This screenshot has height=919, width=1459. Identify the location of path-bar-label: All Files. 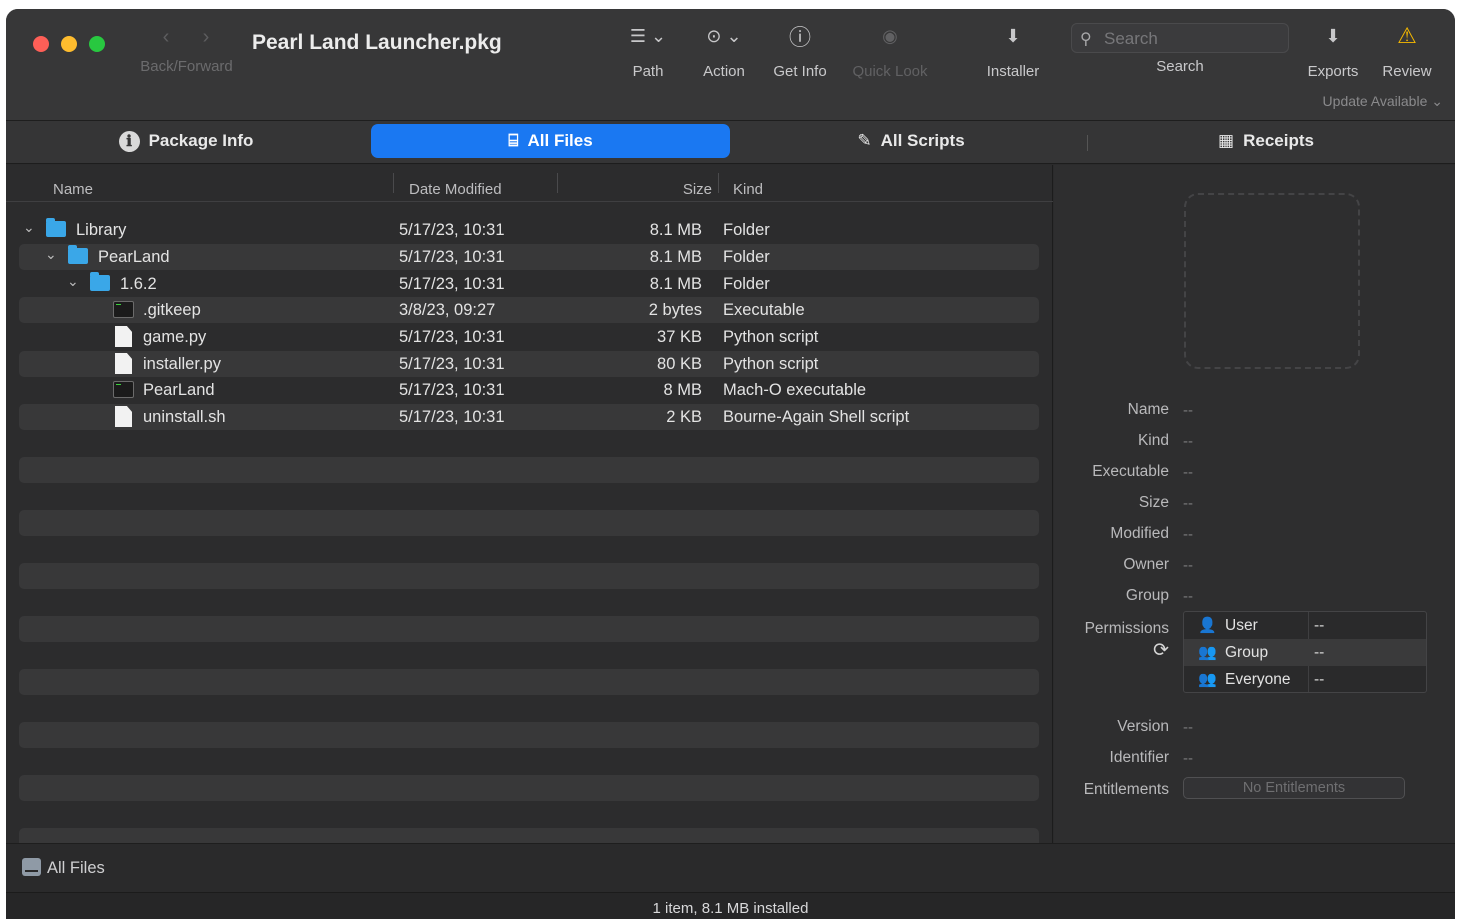
(76, 868).